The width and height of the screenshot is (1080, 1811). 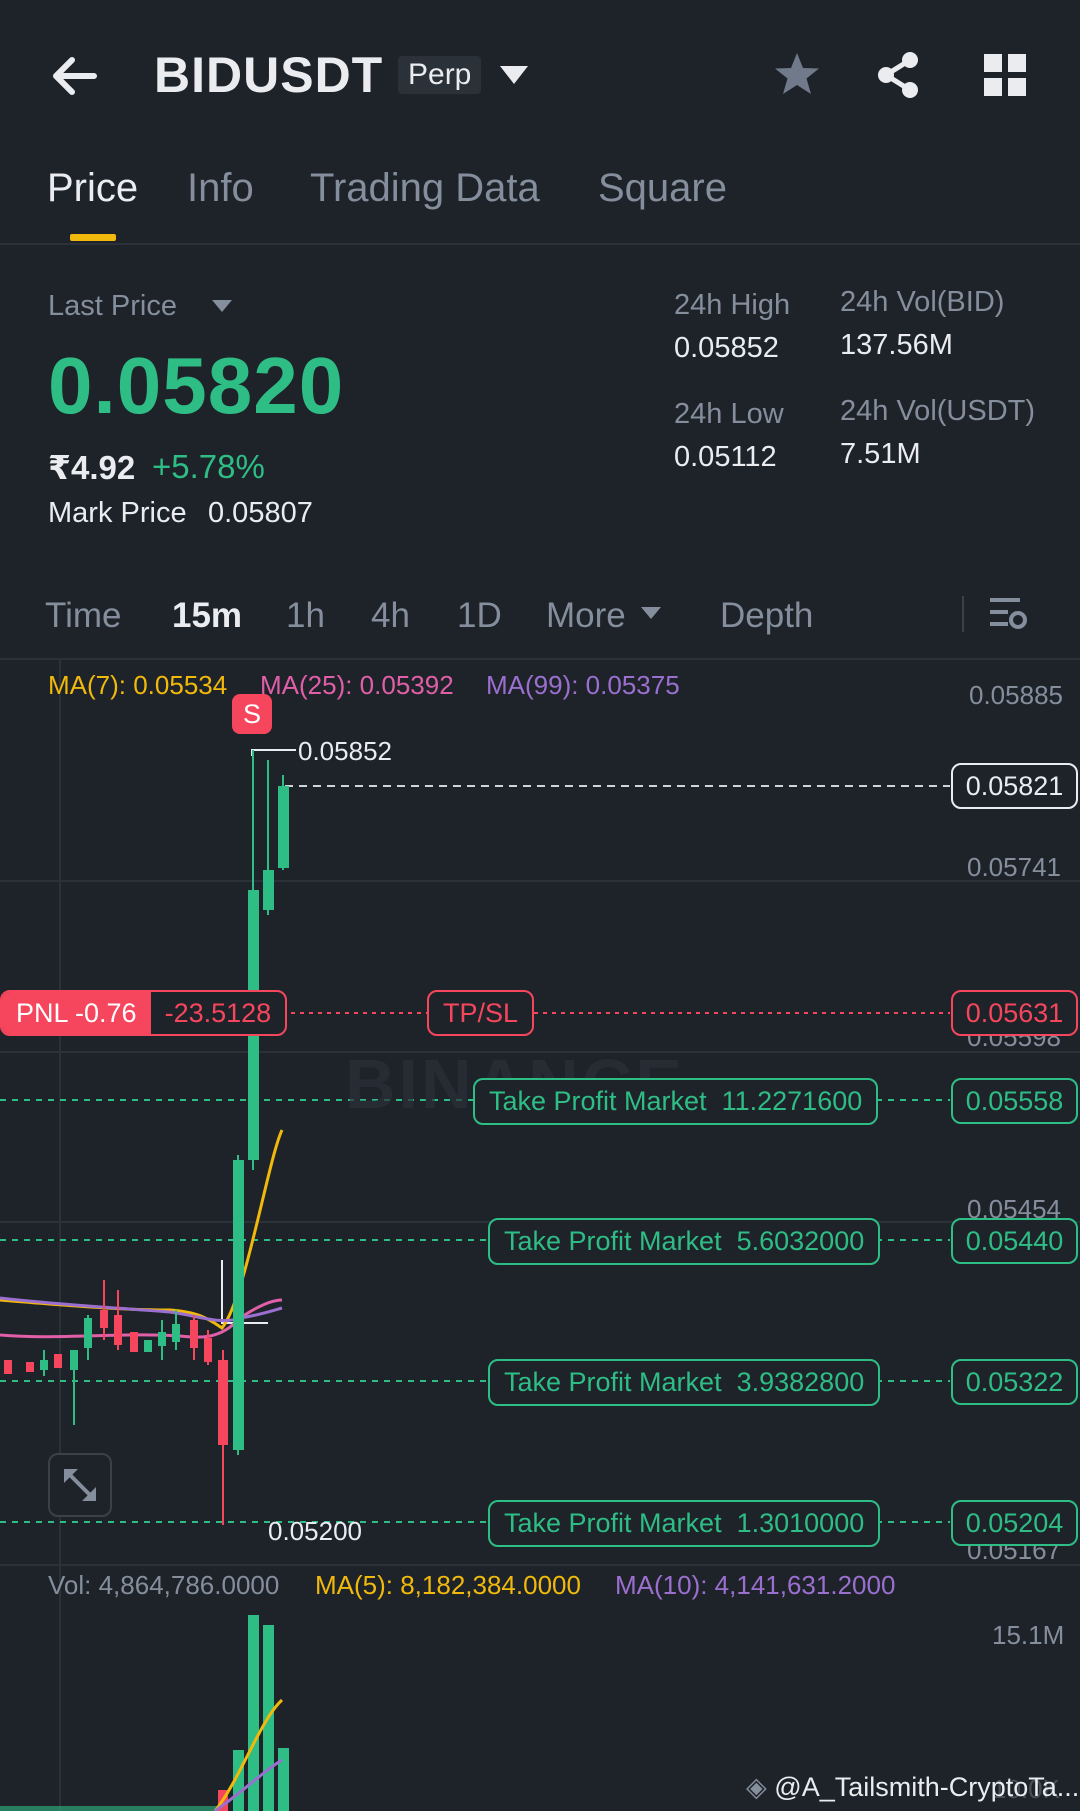 I want to click on fullscreen-button, so click(x=80, y=1485).